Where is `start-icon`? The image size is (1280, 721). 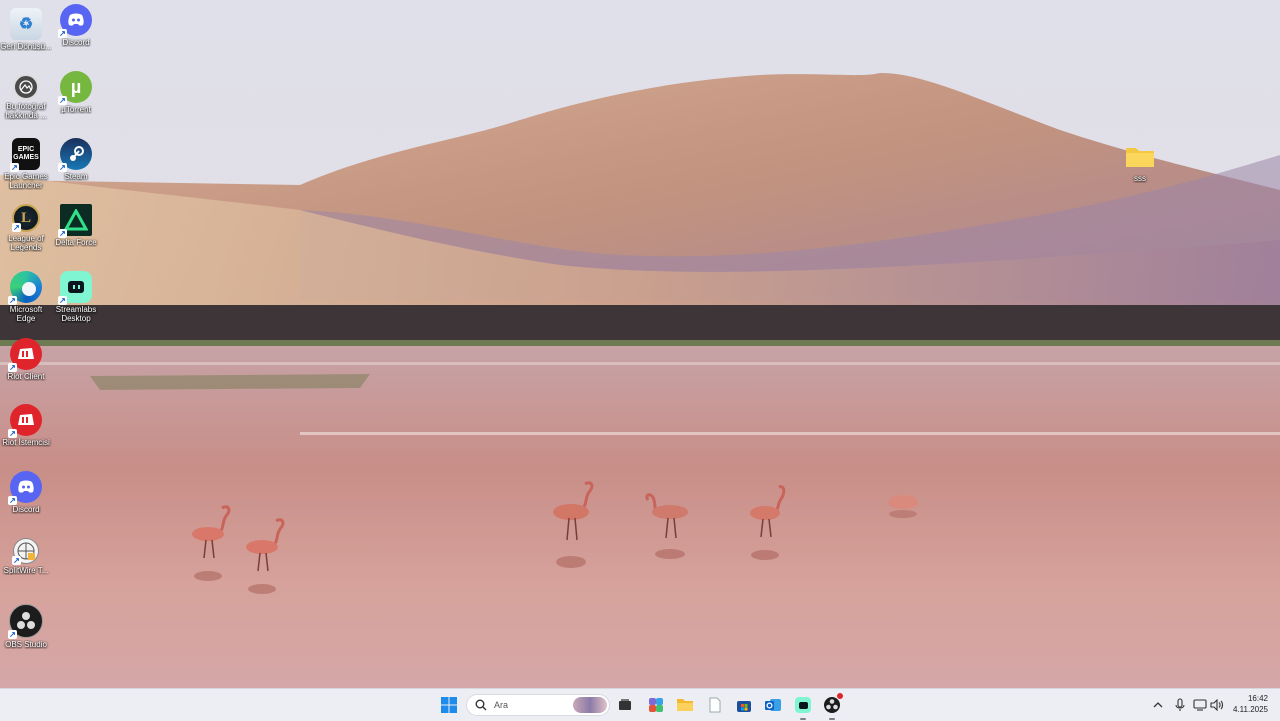
start-icon is located at coordinates (449, 705).